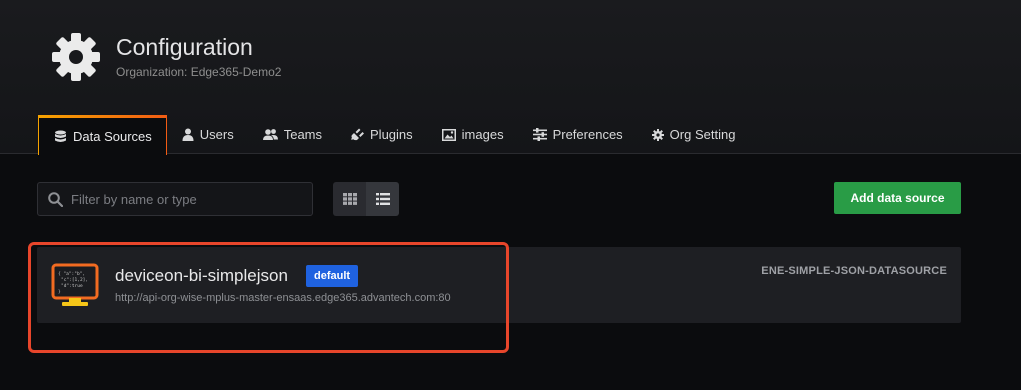 This screenshot has height=390, width=1021. I want to click on sliders-icon, so click(539, 134).